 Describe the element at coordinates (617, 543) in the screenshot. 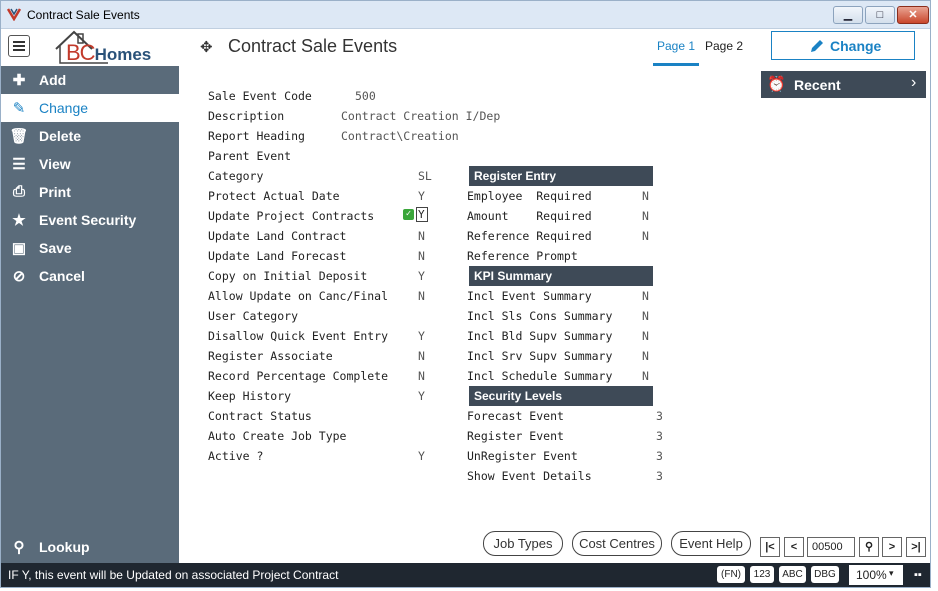

I see `cost-centres-button: Cost Centres` at that location.